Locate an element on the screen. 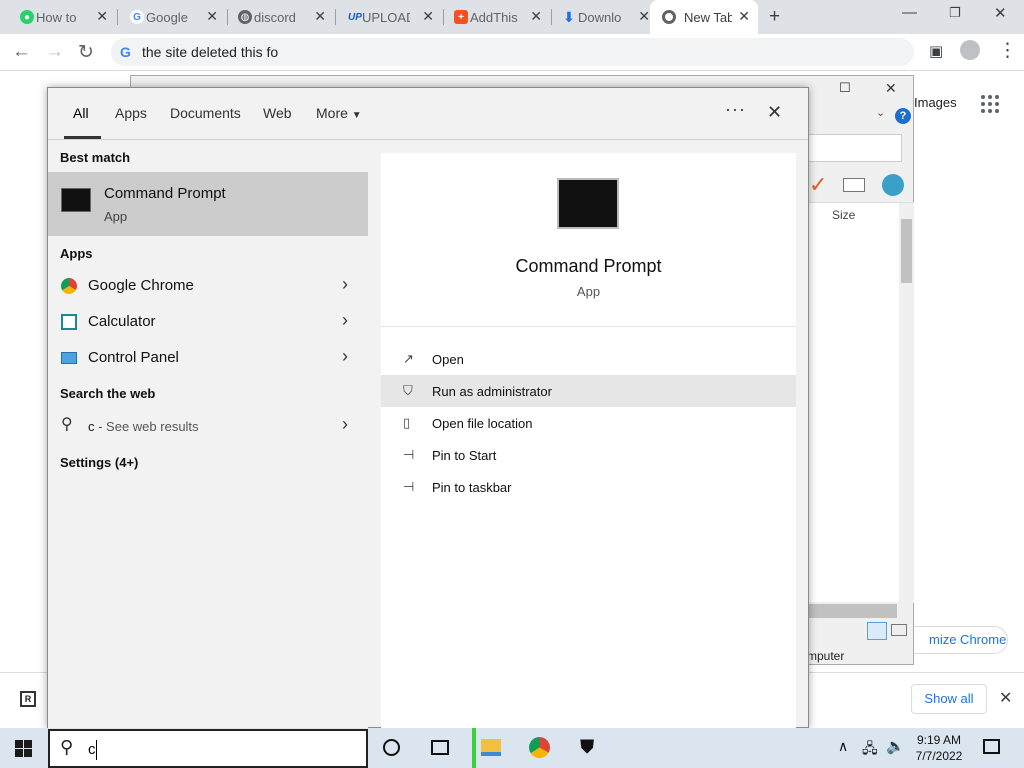 This screenshot has height=768, width=1024. filter-apps: Apps is located at coordinates (131, 113).